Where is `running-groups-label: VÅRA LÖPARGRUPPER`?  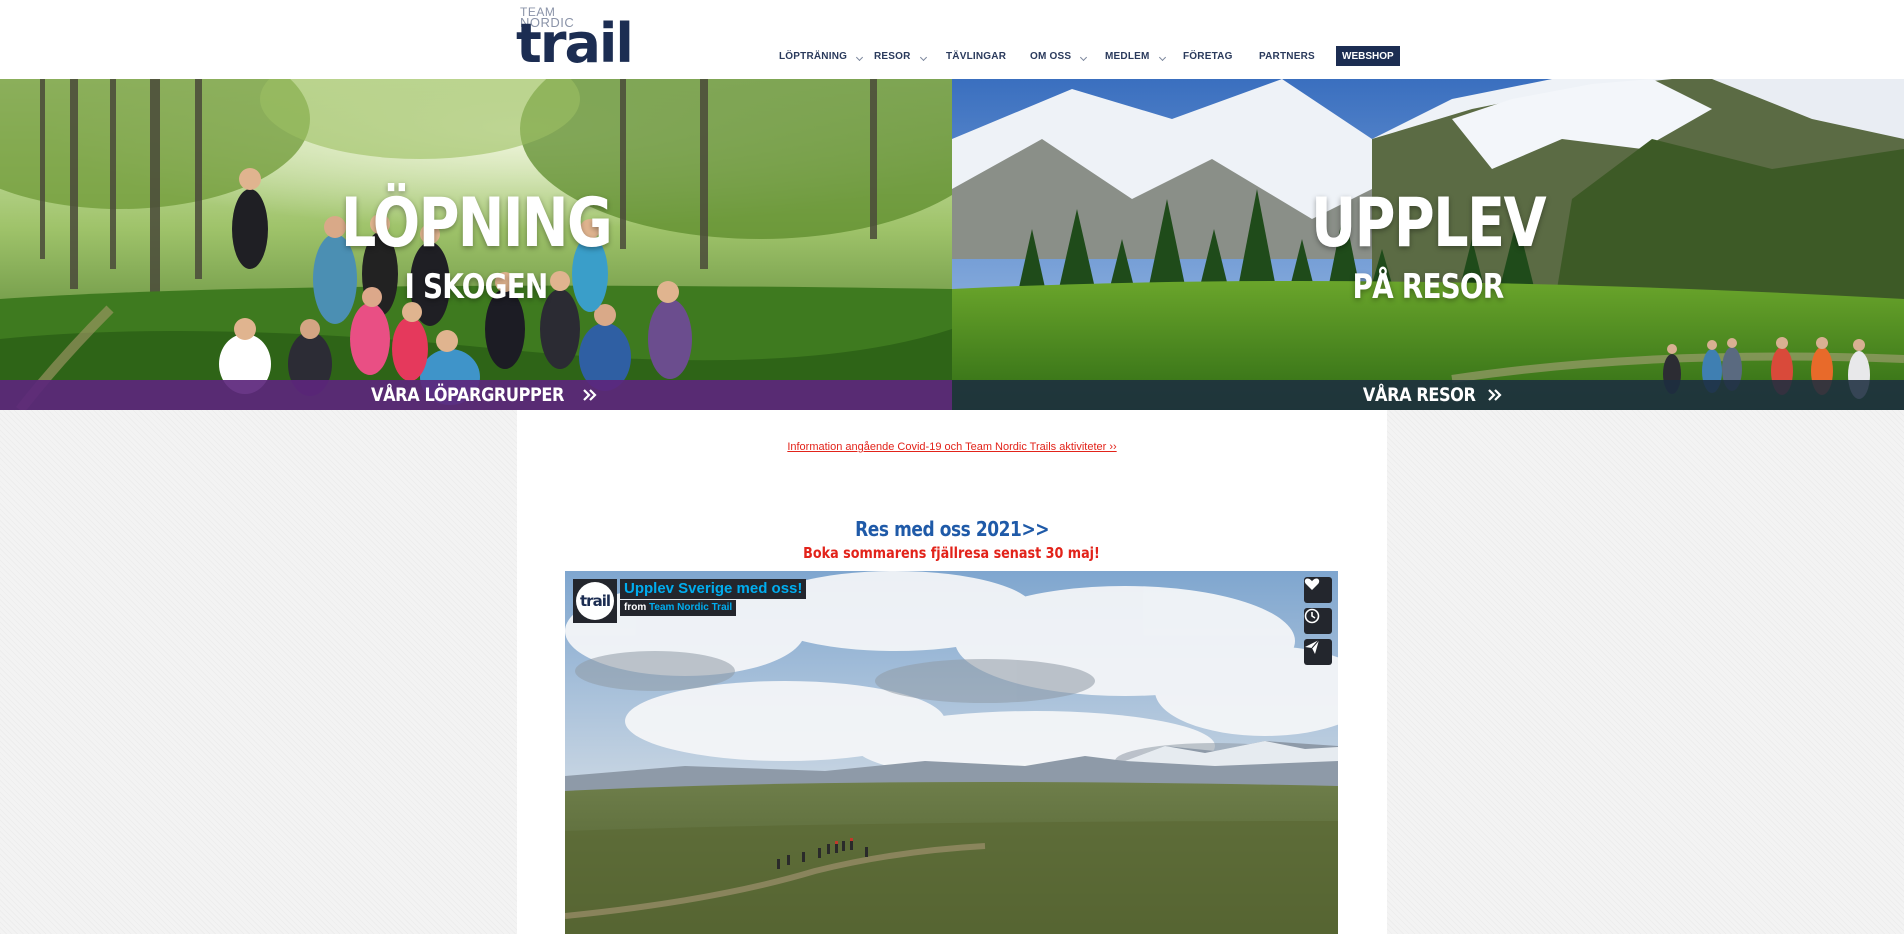 running-groups-label: VÅRA LÖPARGRUPPER is located at coordinates (467, 395).